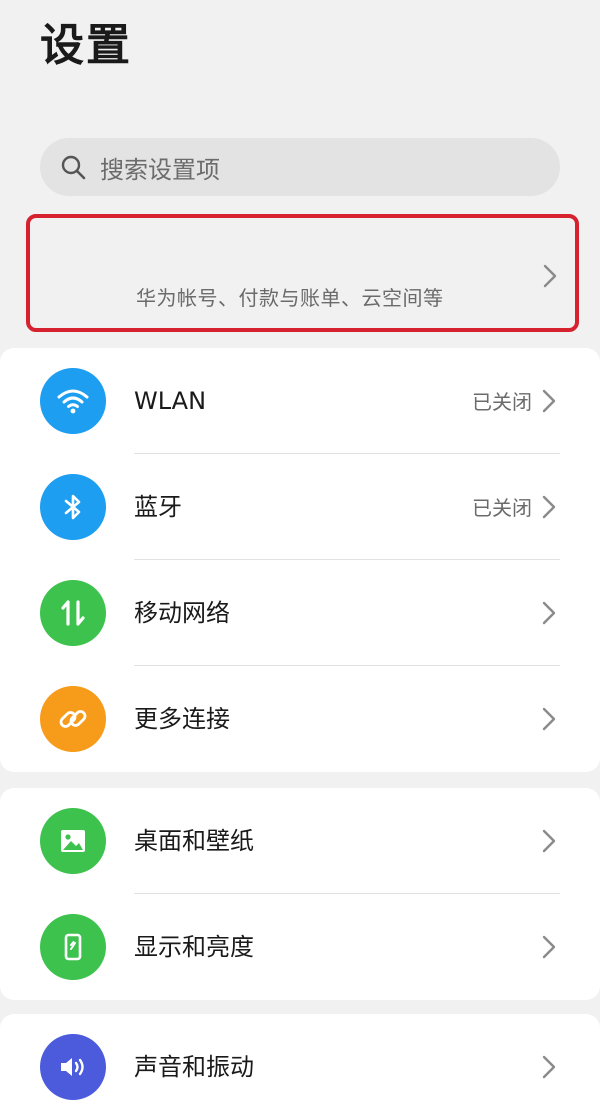  Describe the element at coordinates (302, 273) in the screenshot. I see `account-entry: 华为帐号、付款与账单、云空间等` at that location.